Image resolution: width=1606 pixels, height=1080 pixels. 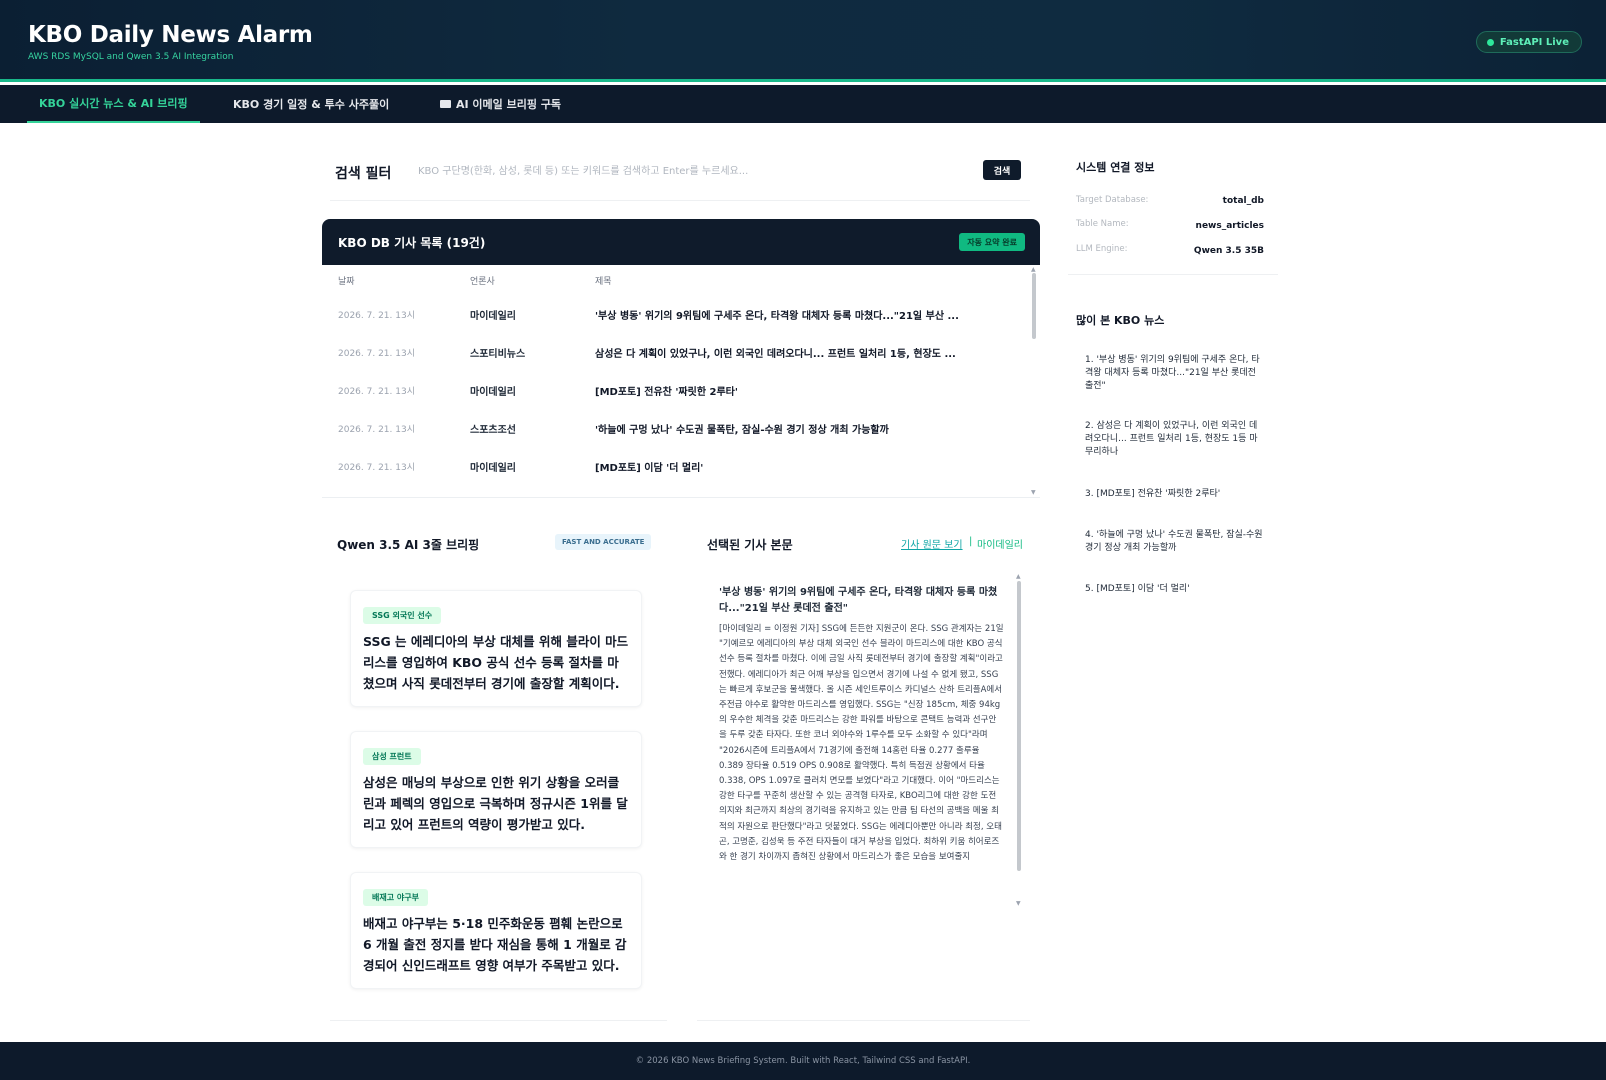 I want to click on tab-news-briefing: KBO 실시간 뉴스 & AI 브리핑, so click(x=113, y=104).